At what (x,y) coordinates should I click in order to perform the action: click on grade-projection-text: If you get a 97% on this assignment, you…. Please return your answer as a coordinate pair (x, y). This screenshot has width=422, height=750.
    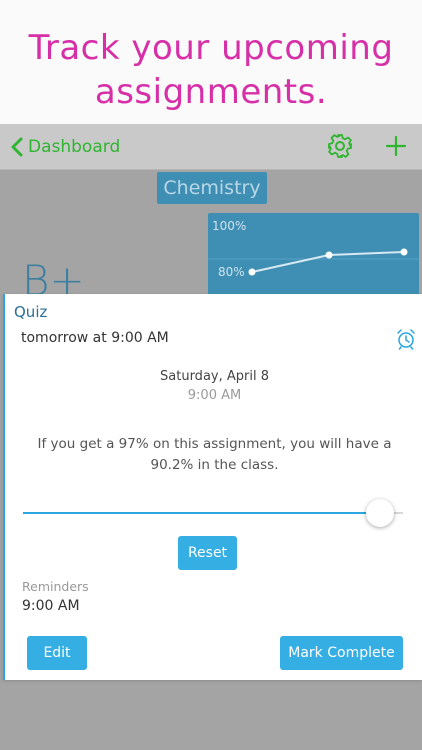
    Looking at the image, I should click on (214, 454).